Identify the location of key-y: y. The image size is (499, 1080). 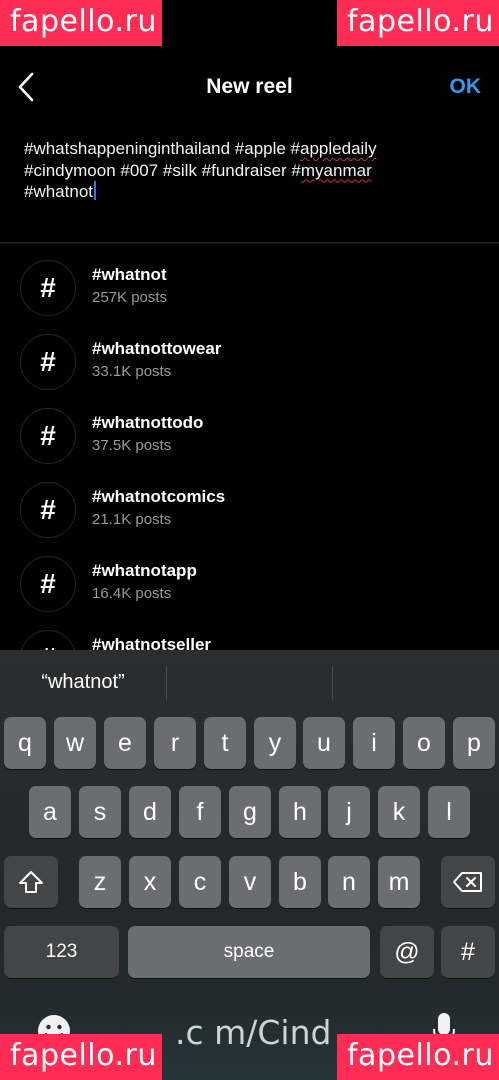
(275, 743).